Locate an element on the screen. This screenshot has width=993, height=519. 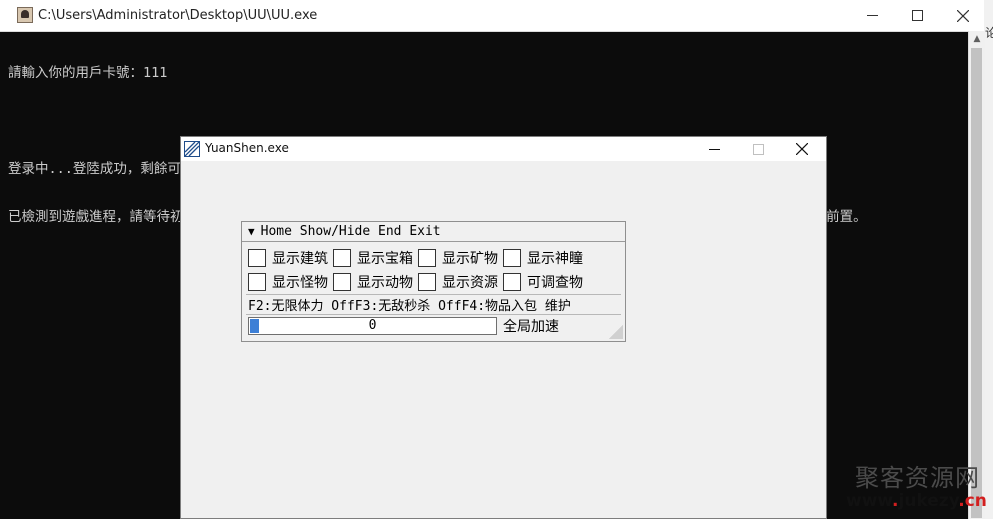
console-line: 請輸入你的用戶卡號：111 is located at coordinates (88, 73).